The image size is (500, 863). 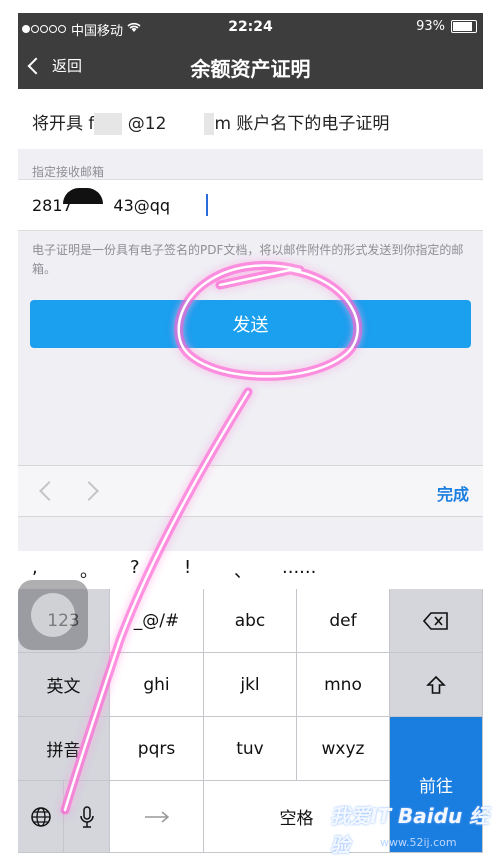 What do you see at coordinates (64, 685) in the screenshot?
I see `key-english: 英文` at bounding box center [64, 685].